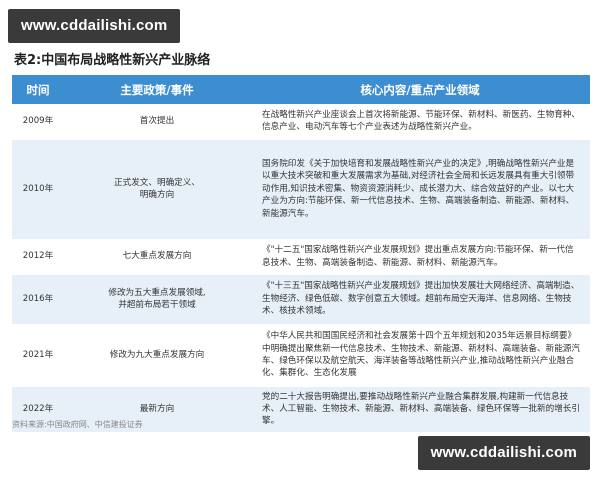  I want to click on cell-policy: 修改为九大重点发展方向, so click(157, 355).